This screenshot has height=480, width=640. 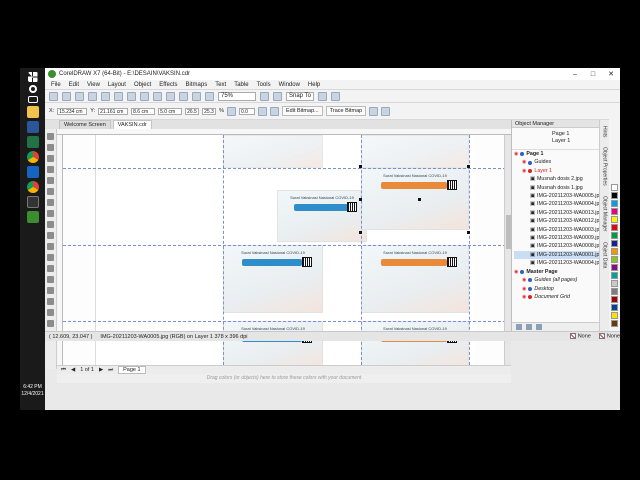 What do you see at coordinates (32, 172) in the screenshot?
I see `bluetooth-icon` at bounding box center [32, 172].